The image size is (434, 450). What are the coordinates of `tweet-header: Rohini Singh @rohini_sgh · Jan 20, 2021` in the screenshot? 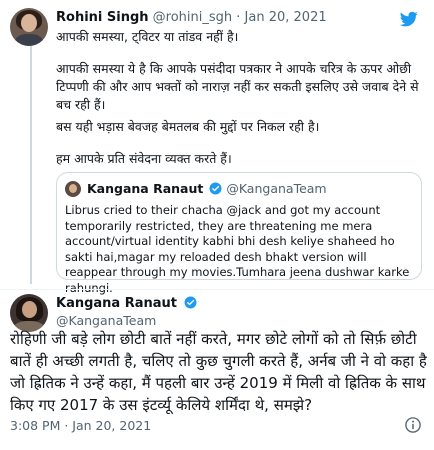 It's located at (191, 17).